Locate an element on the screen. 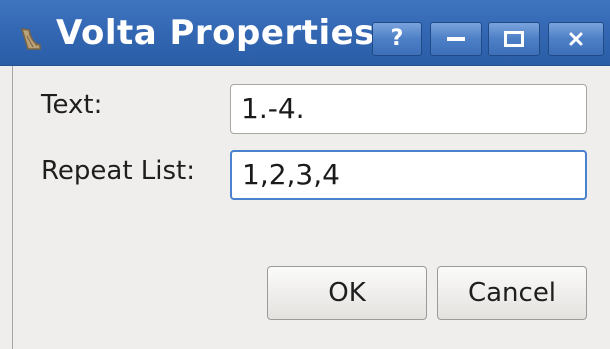  text-field: 1.-4. is located at coordinates (408, 109).